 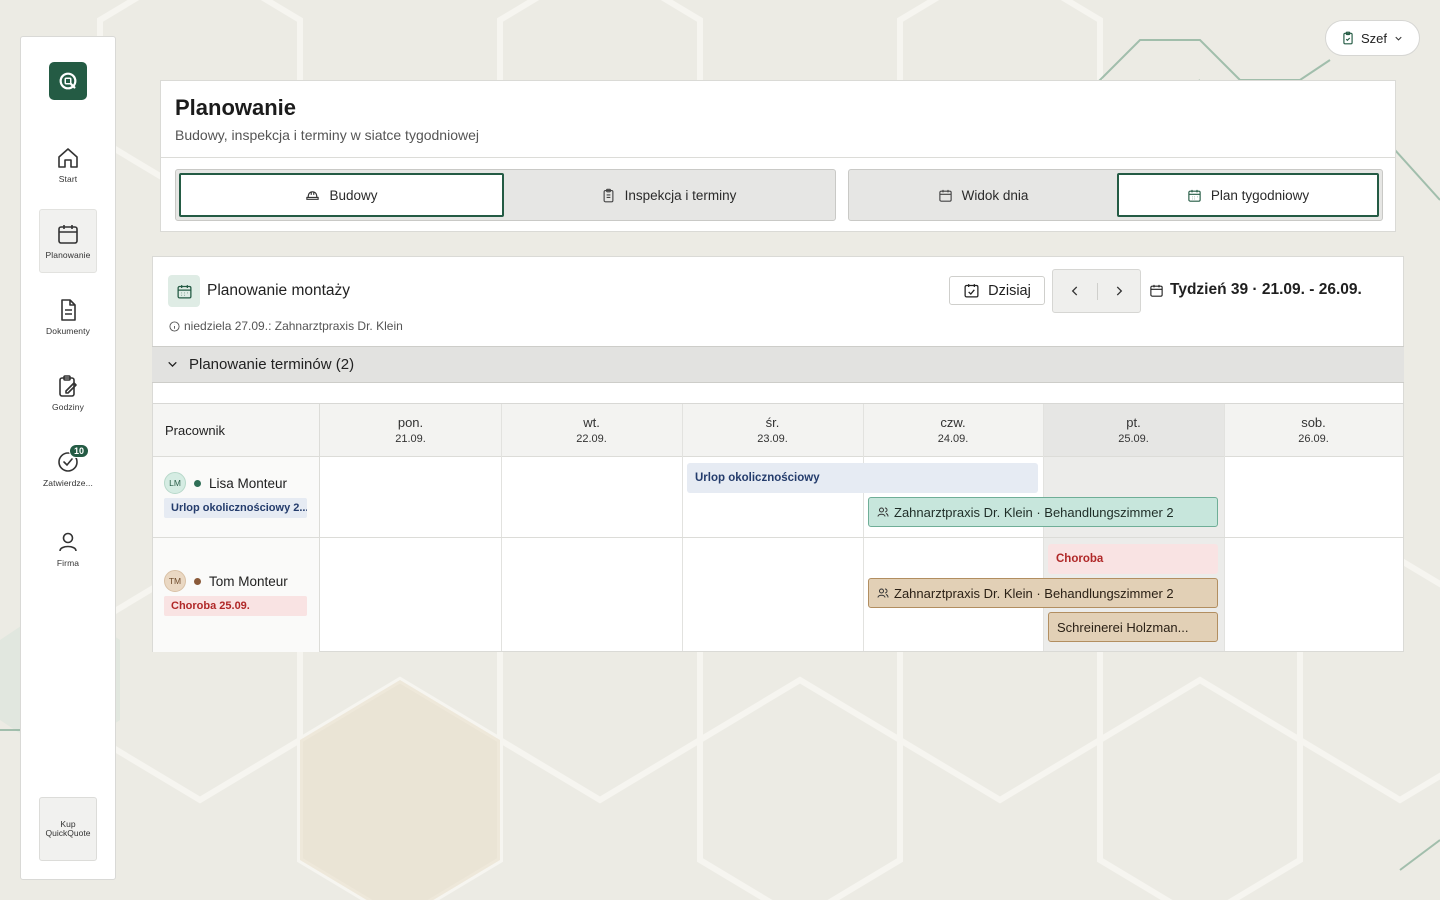 What do you see at coordinates (68, 310) in the screenshot?
I see `document-icon` at bounding box center [68, 310].